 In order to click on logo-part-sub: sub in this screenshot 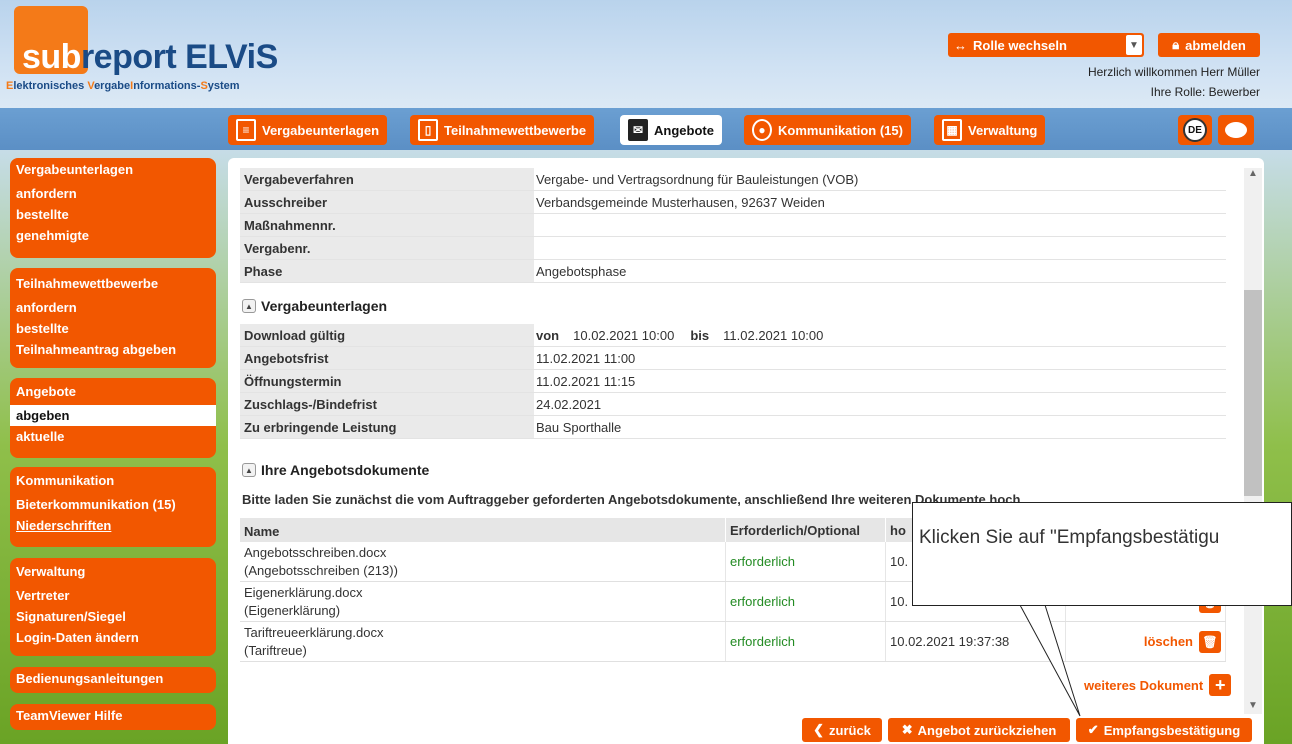, I will do `click(51, 57)`.